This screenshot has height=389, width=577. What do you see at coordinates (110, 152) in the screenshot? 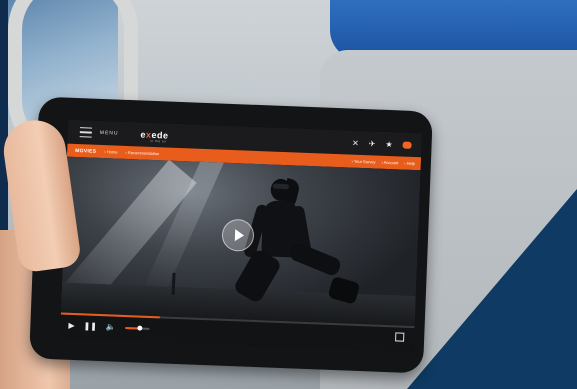
I see `breadcrumb-home: › Home` at bounding box center [110, 152].